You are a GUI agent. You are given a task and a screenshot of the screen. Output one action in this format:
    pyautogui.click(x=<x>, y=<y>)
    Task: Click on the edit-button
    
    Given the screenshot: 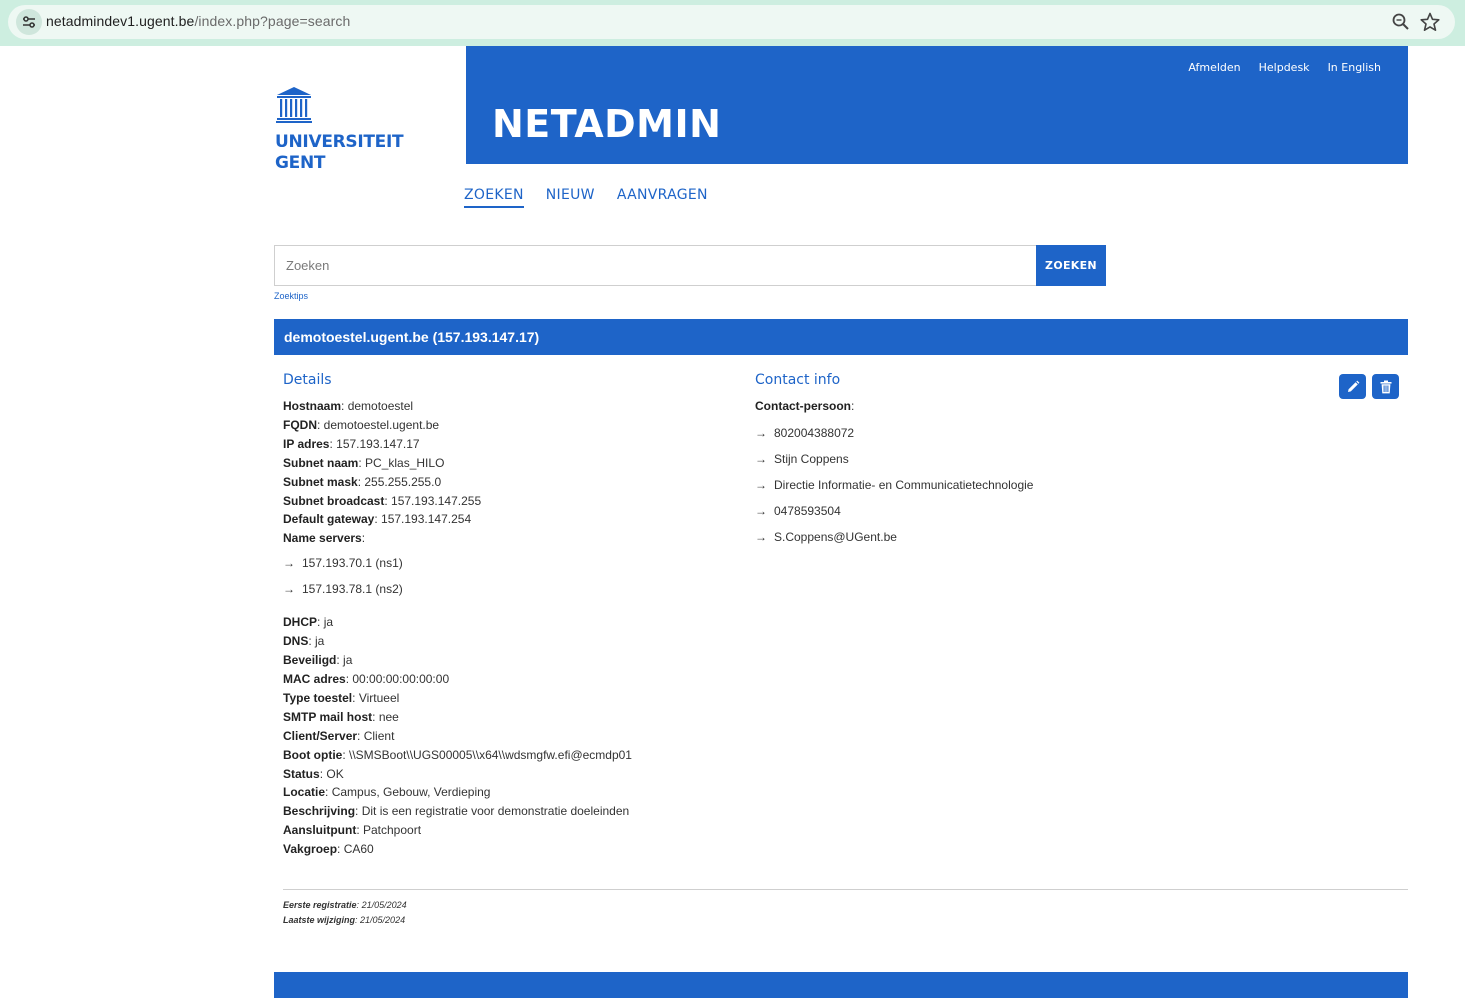 What is the action you would take?
    pyautogui.click(x=1352, y=386)
    